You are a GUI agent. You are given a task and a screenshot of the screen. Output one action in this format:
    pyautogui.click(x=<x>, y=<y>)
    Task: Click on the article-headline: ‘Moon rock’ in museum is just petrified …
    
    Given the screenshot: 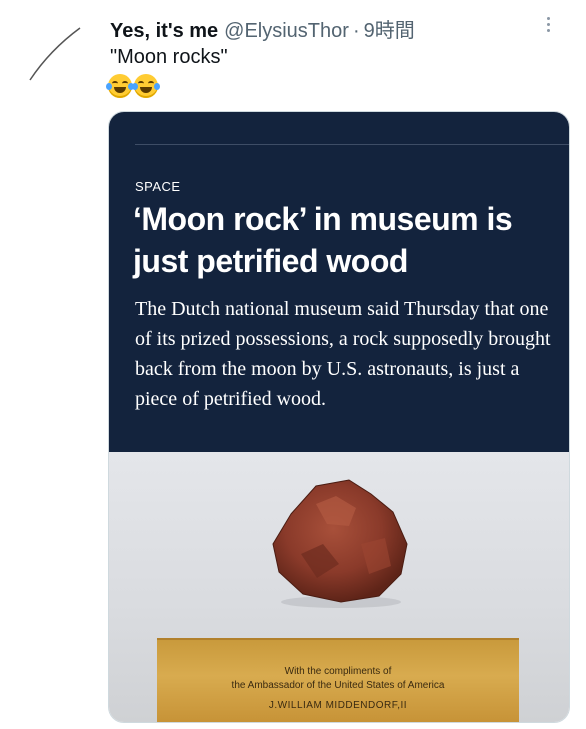 What is the action you would take?
    pyautogui.click(x=323, y=240)
    